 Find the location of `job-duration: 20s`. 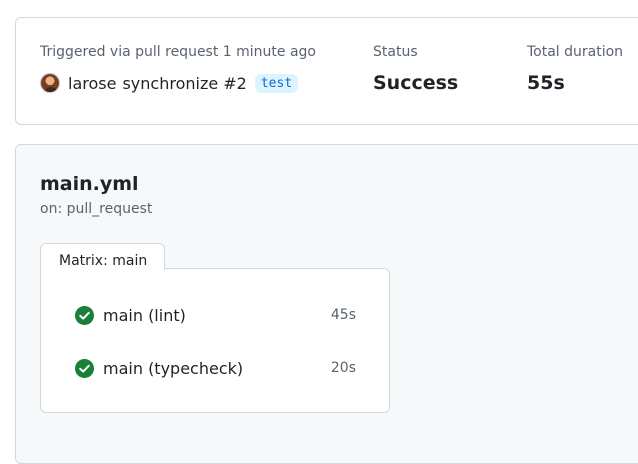

job-duration: 20s is located at coordinates (343, 368).